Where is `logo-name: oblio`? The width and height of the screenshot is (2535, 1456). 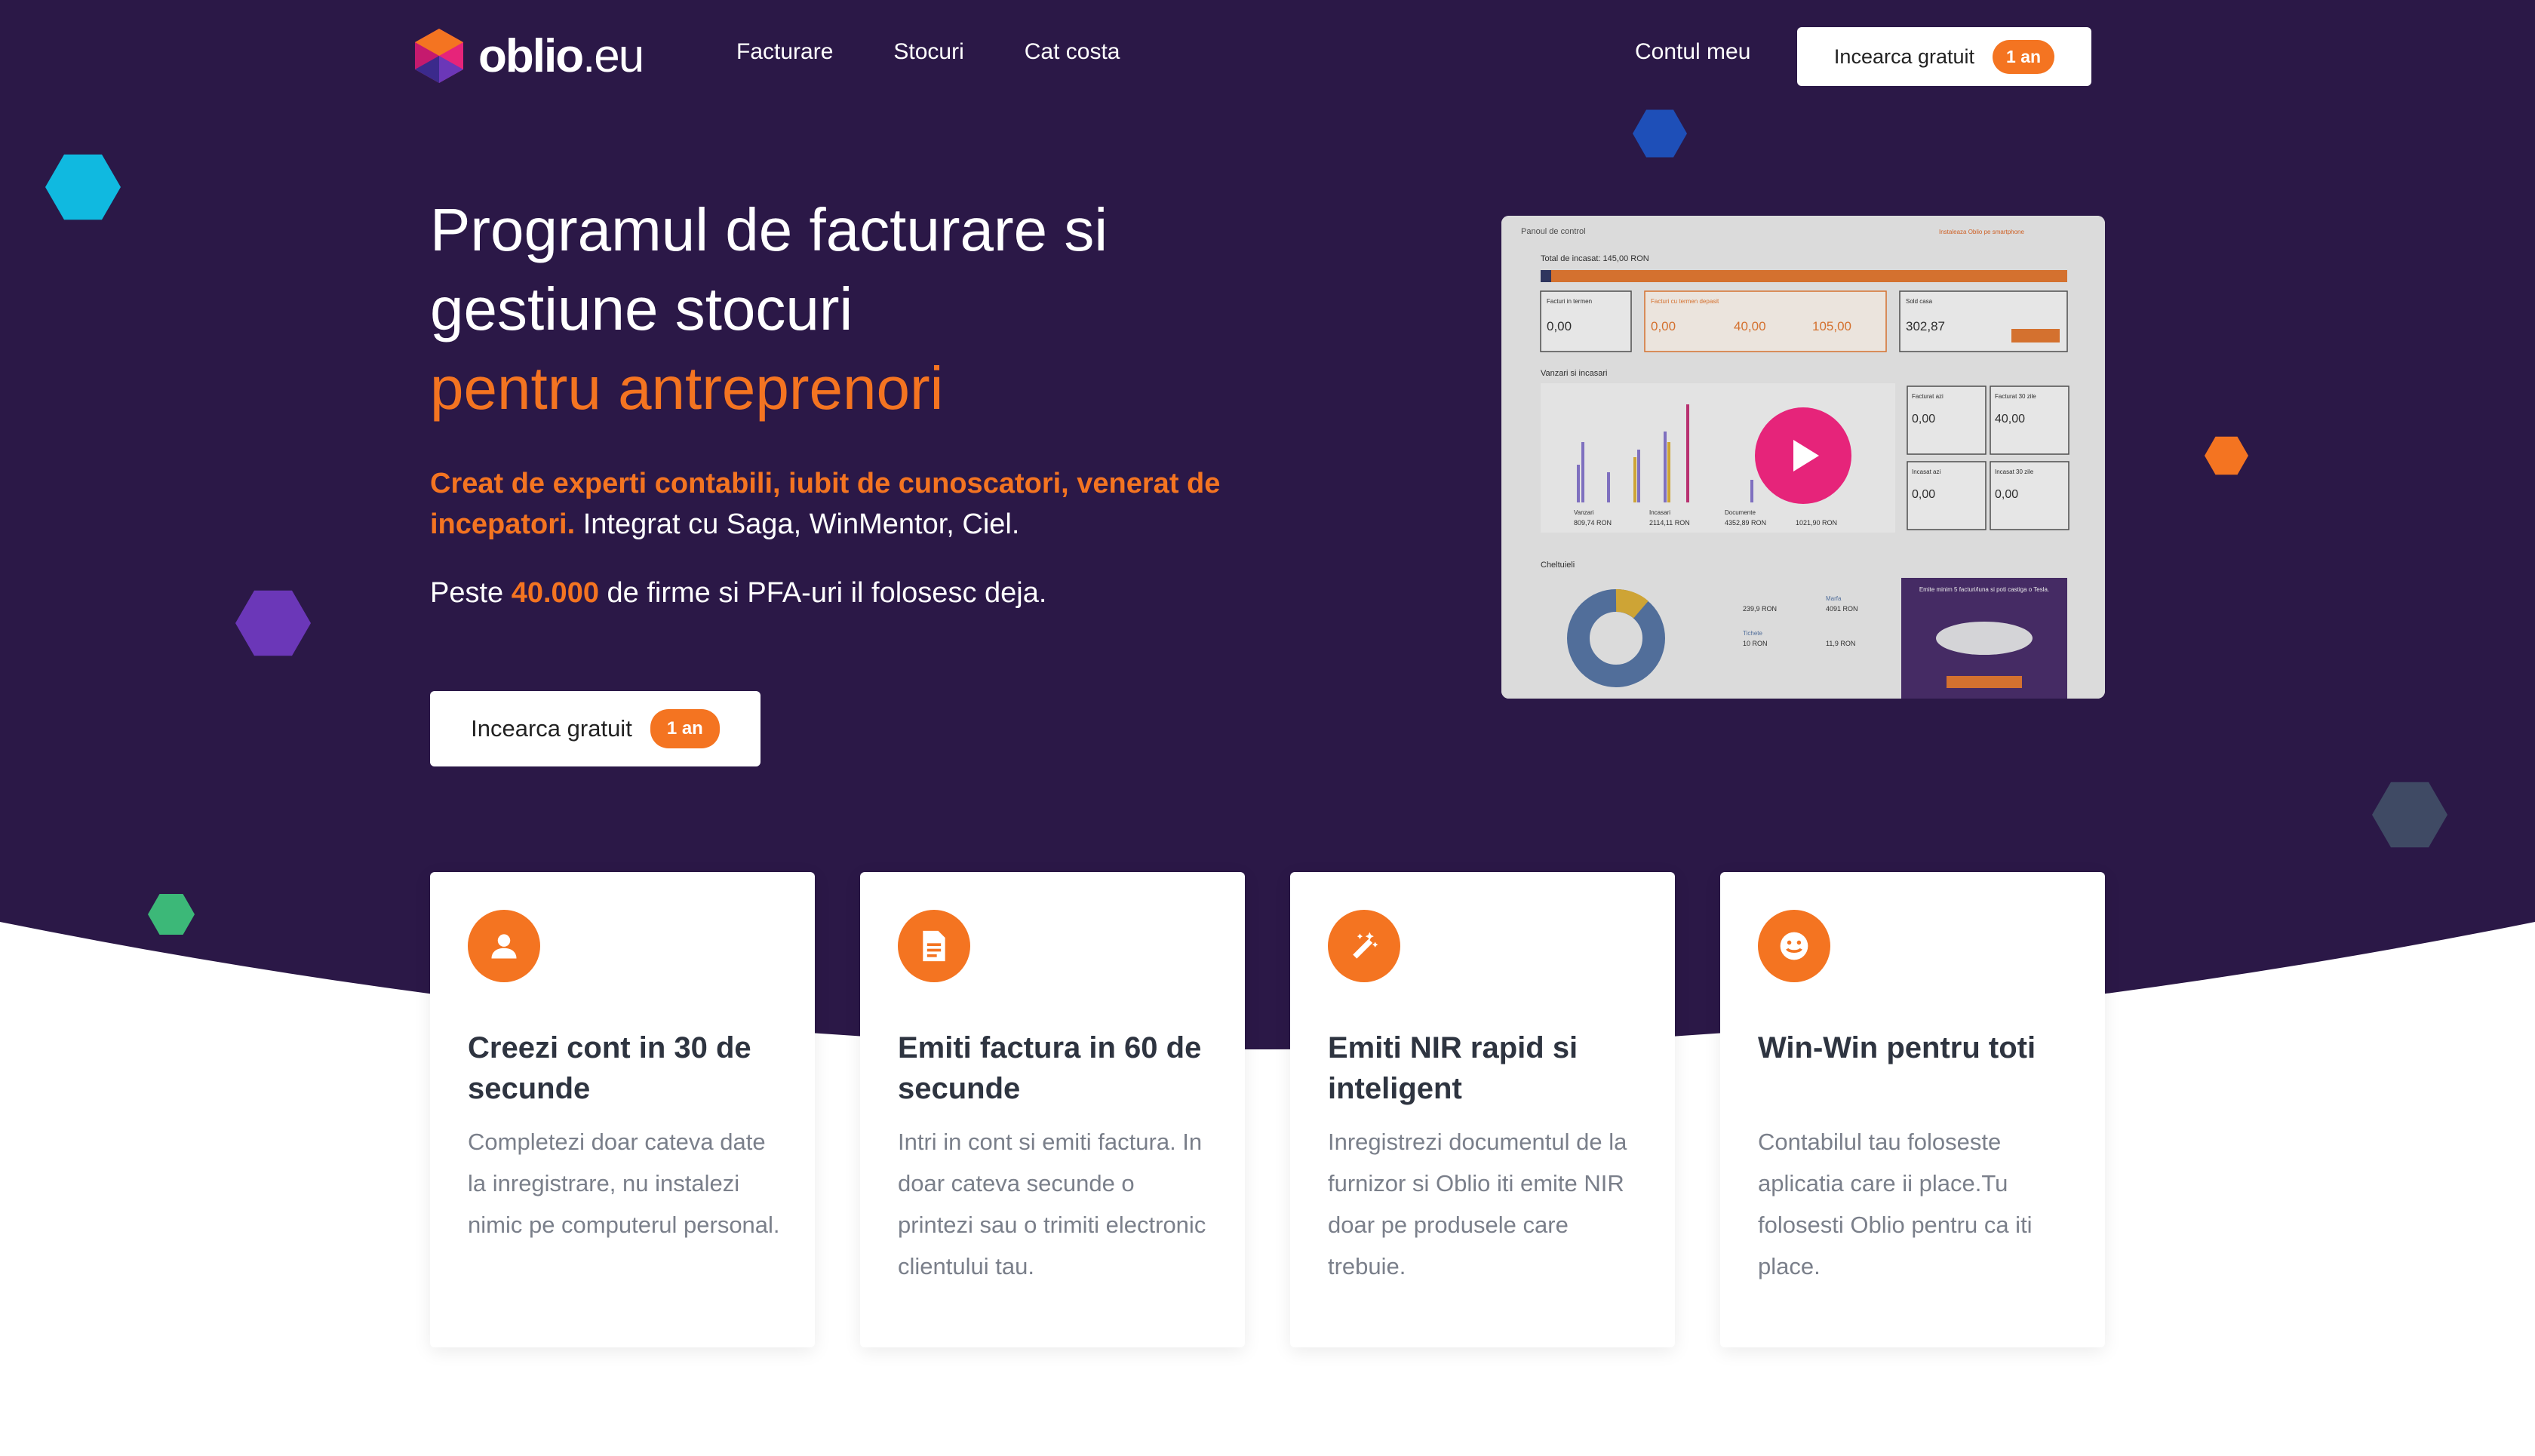
logo-name: oblio is located at coordinates (531, 55).